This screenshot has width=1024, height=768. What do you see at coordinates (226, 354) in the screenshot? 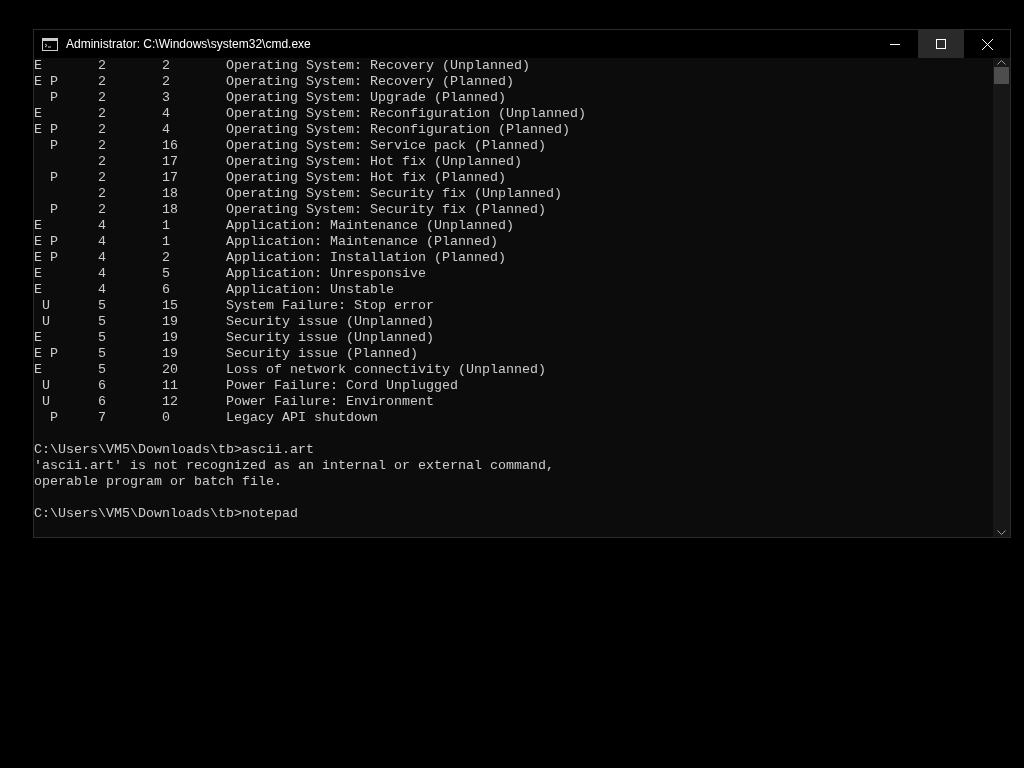
I see `console-line: E P 5 19 Security issue (Planned)` at bounding box center [226, 354].